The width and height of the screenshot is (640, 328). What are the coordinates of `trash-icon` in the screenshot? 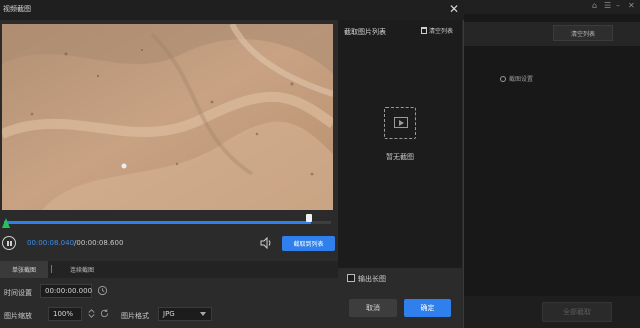 It's located at (424, 30).